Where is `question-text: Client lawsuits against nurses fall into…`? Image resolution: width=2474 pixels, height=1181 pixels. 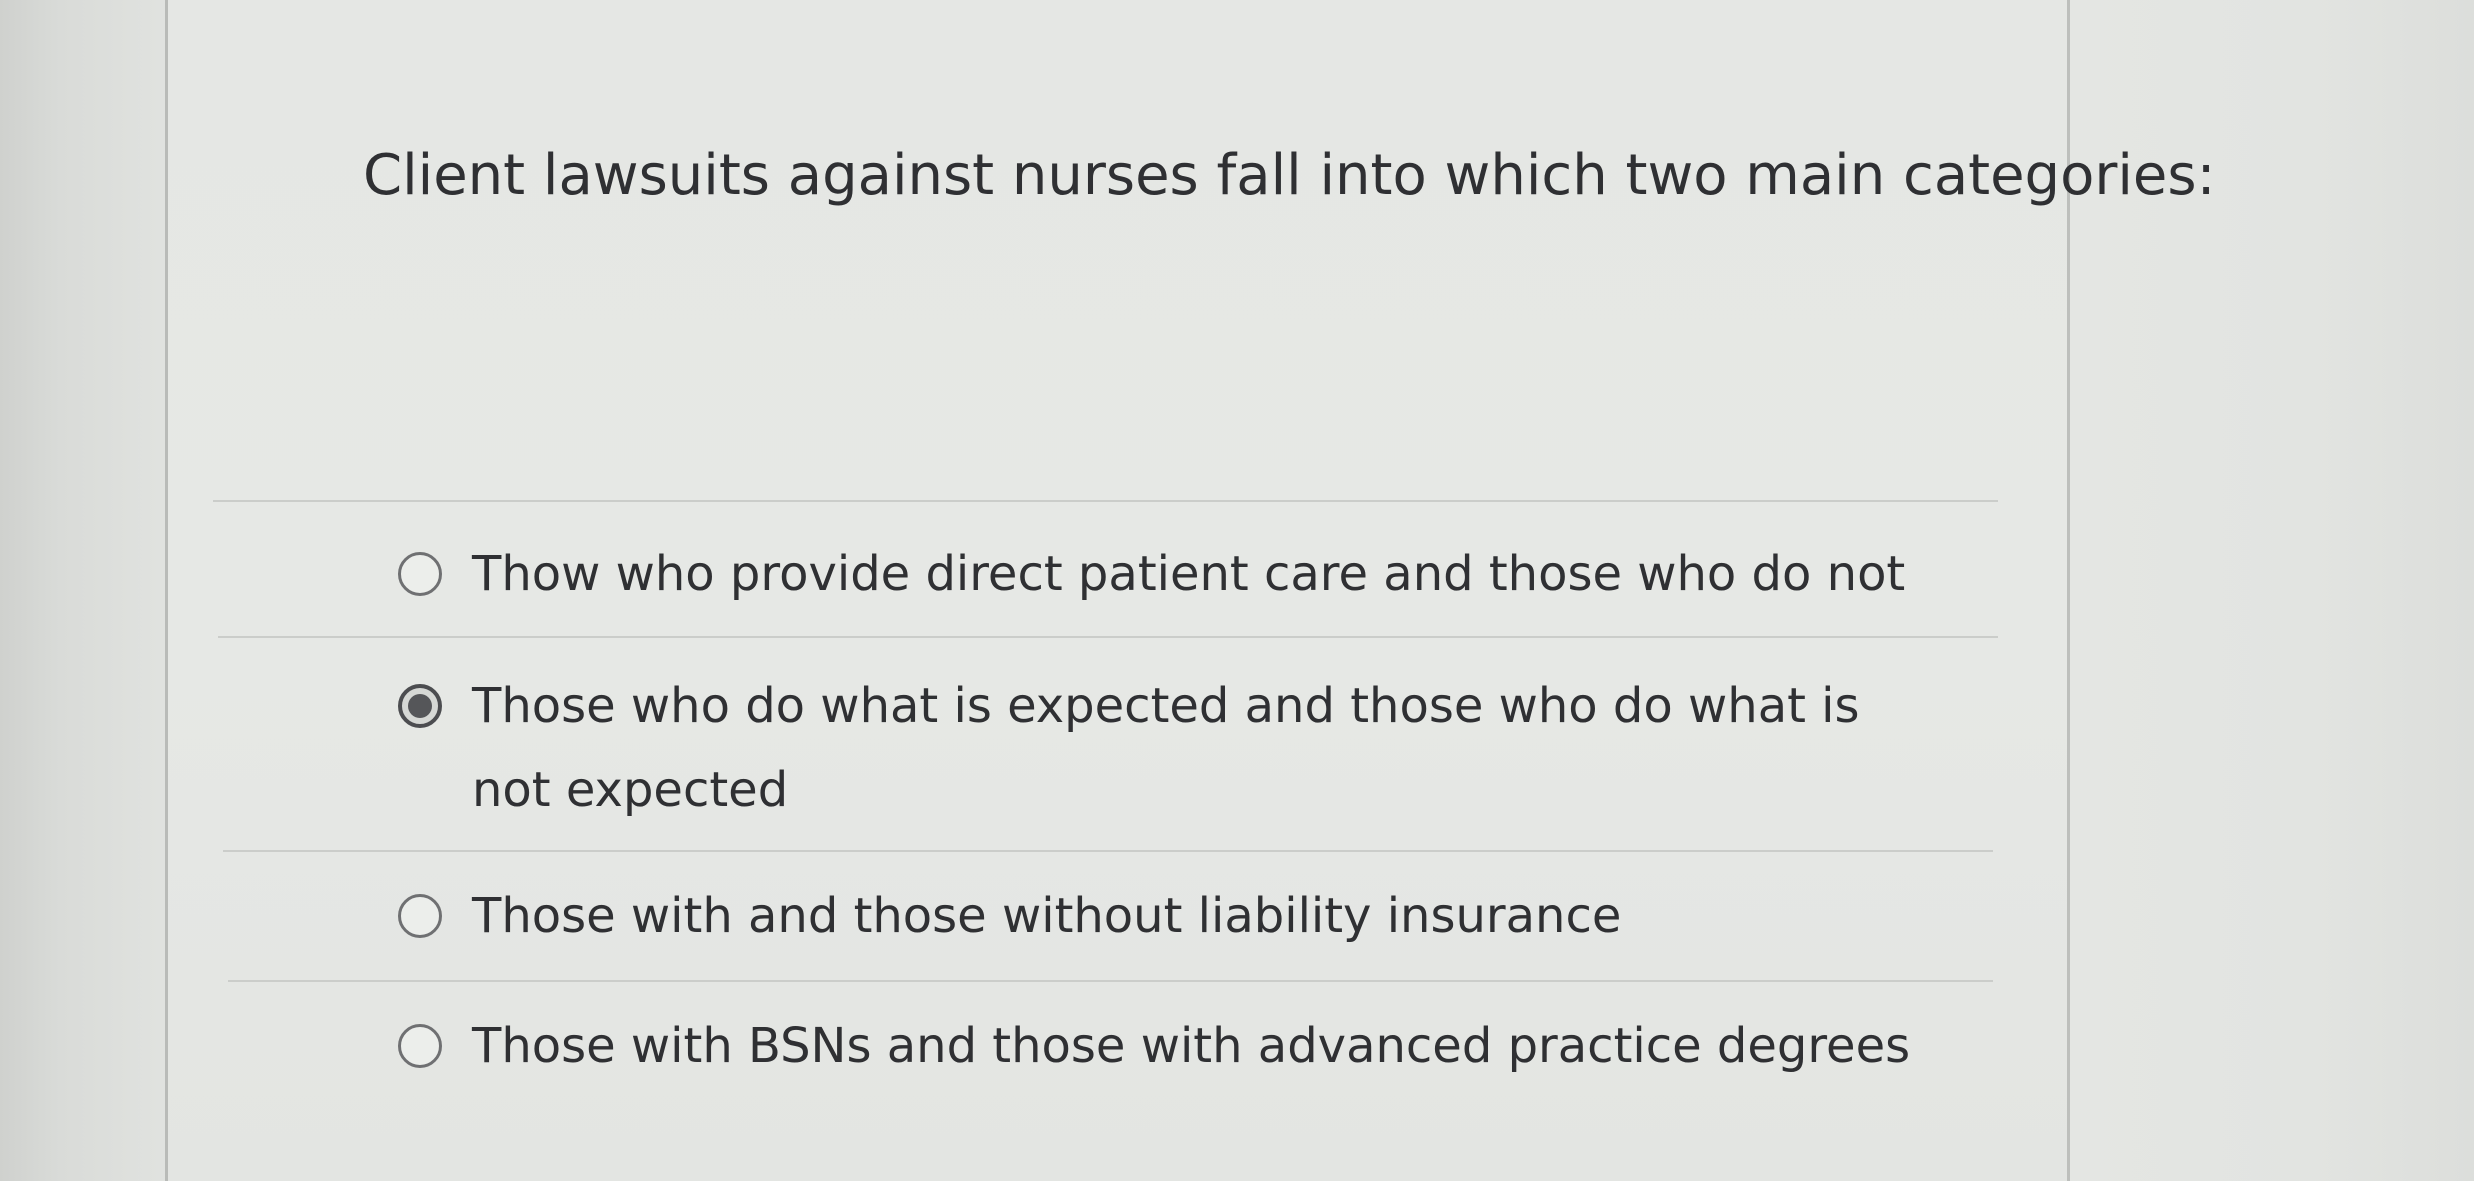 question-text: Client lawsuits against nurses fall into… is located at coordinates (1289, 175).